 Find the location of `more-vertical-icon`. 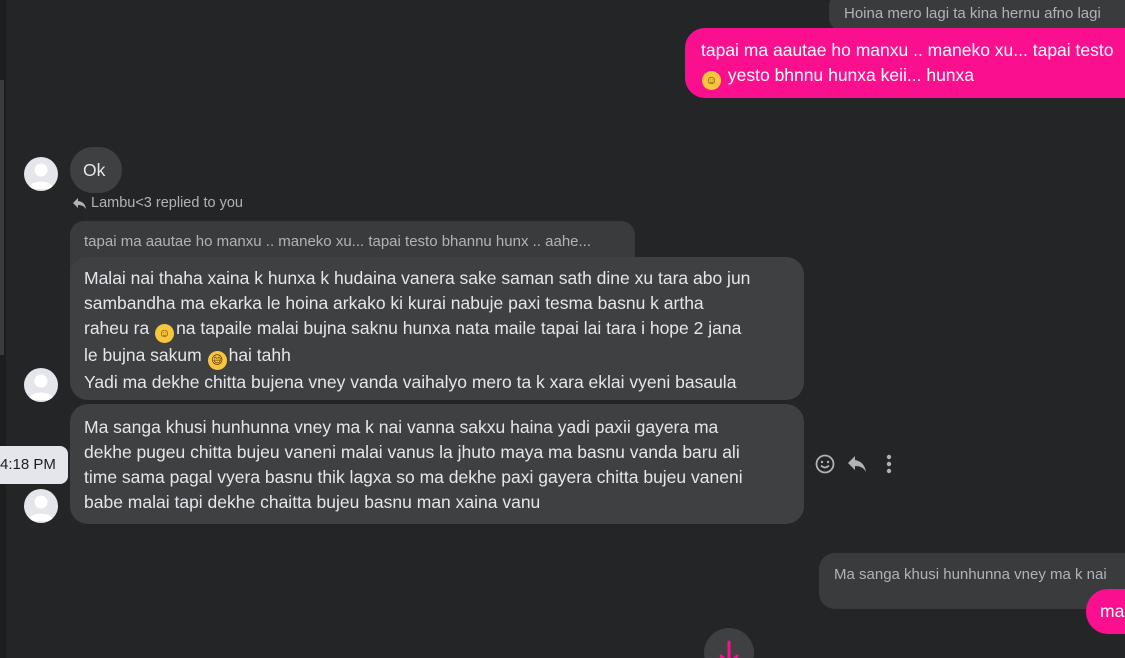

more-vertical-icon is located at coordinates (889, 464).